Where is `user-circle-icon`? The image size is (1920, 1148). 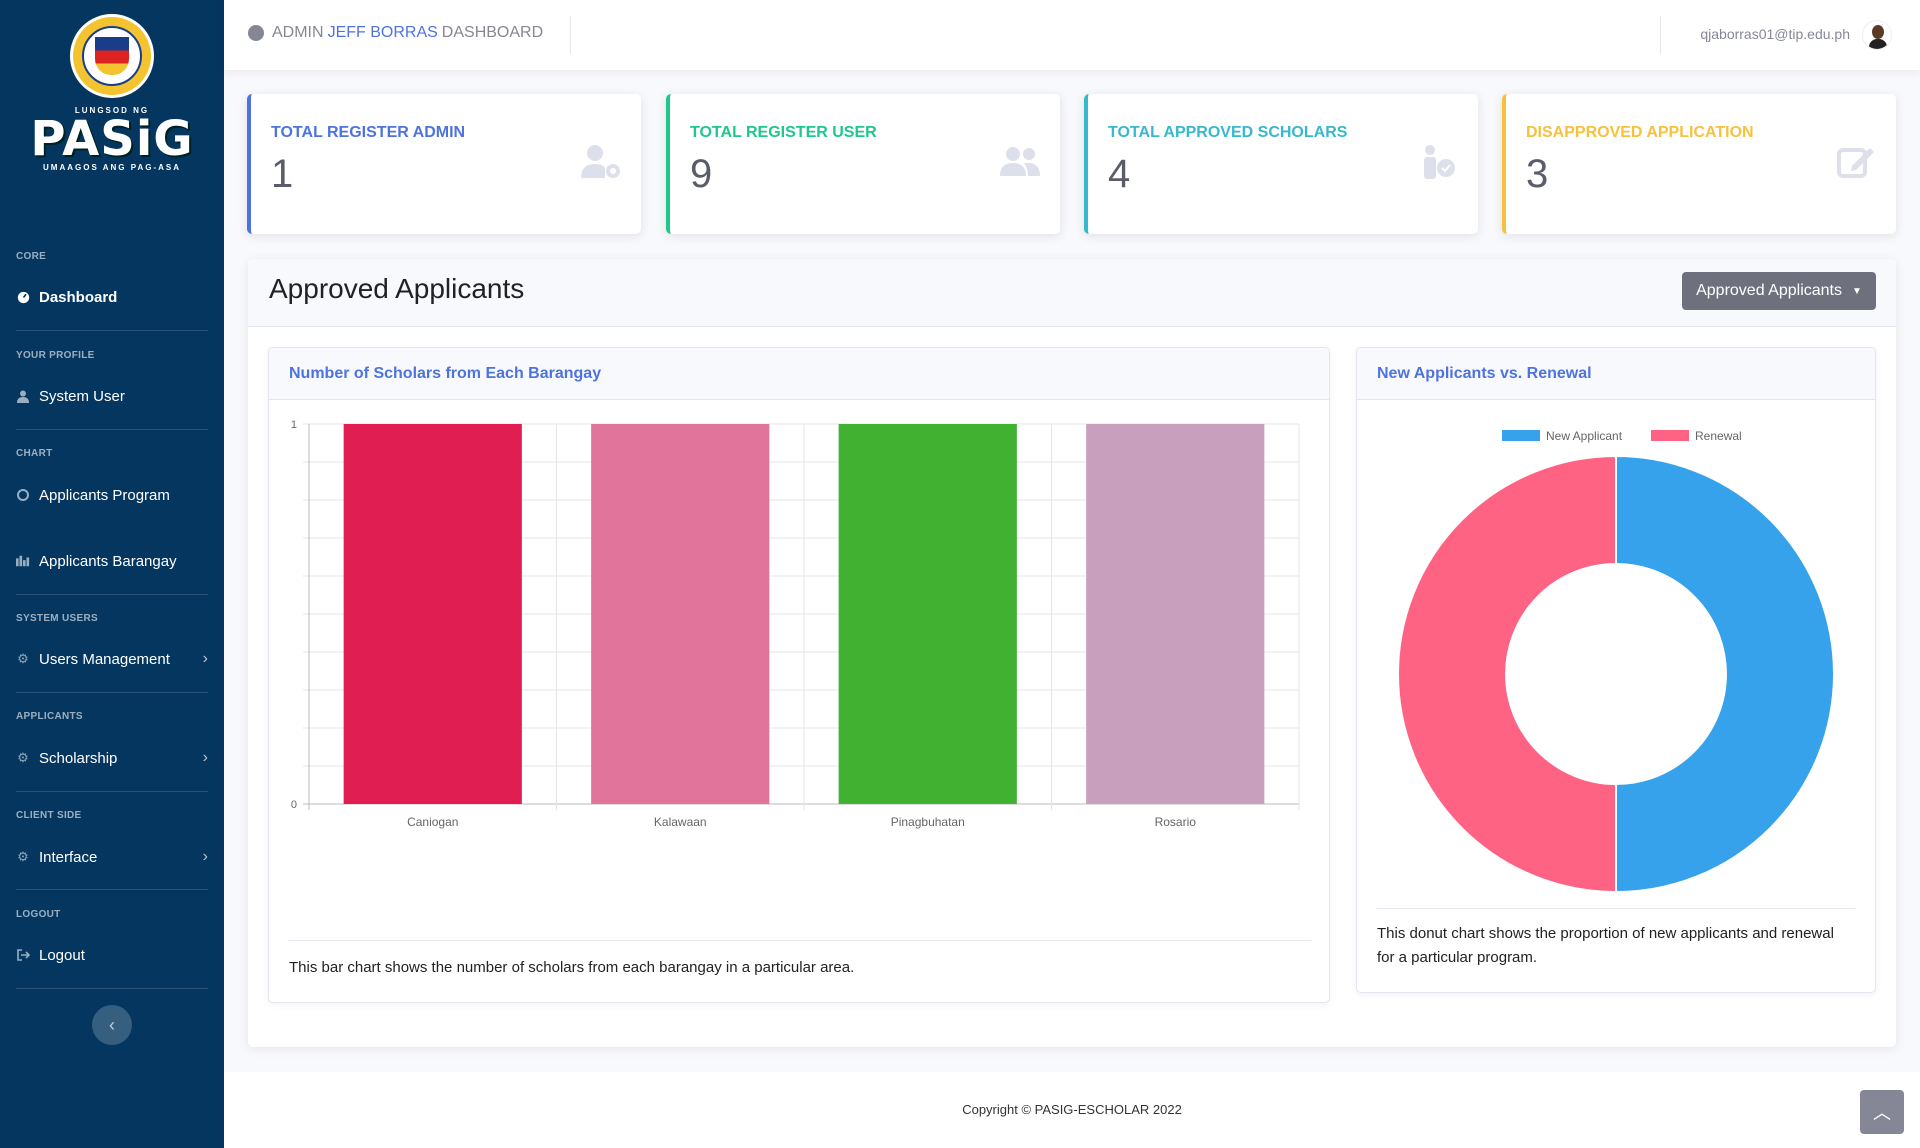
user-circle-icon is located at coordinates (256, 33).